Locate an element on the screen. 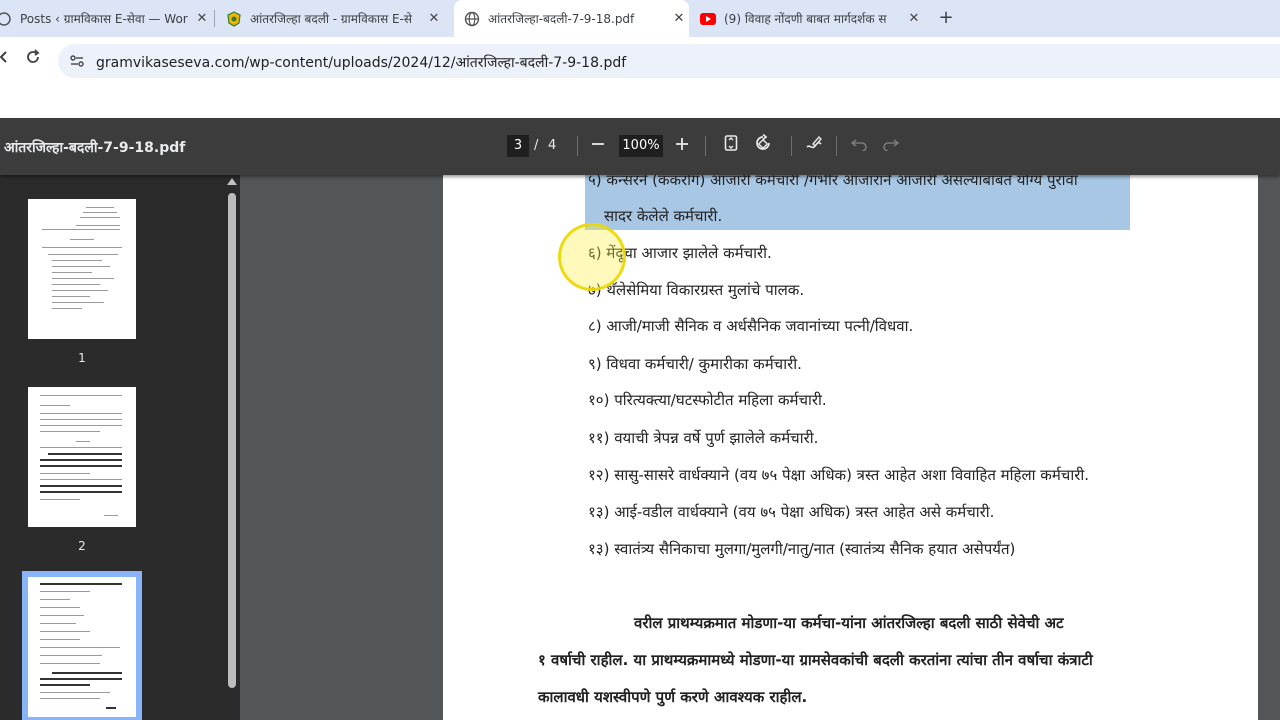 This screenshot has width=1280, height=720. tab-title: (9) विवाह नोंदणी बाबत मार्गदर्शक स is located at coordinates (805, 19).